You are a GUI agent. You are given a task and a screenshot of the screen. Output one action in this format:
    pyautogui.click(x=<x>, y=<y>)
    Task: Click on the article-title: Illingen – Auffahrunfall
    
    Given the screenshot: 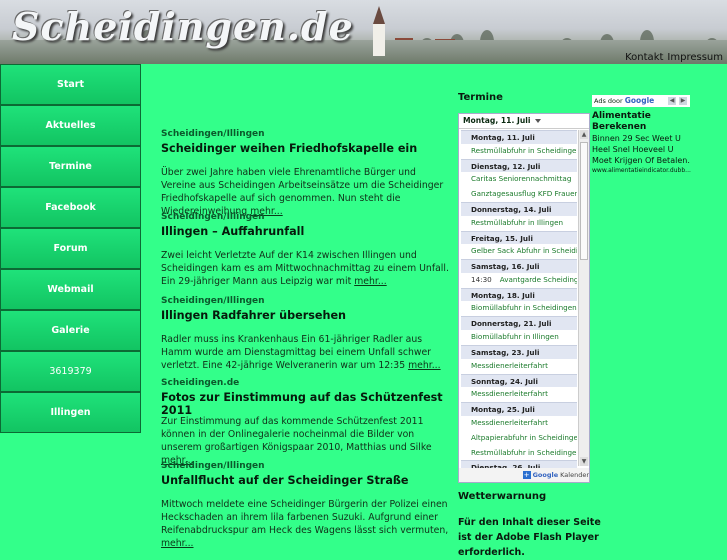 What is the action you would take?
    pyautogui.click(x=305, y=233)
    